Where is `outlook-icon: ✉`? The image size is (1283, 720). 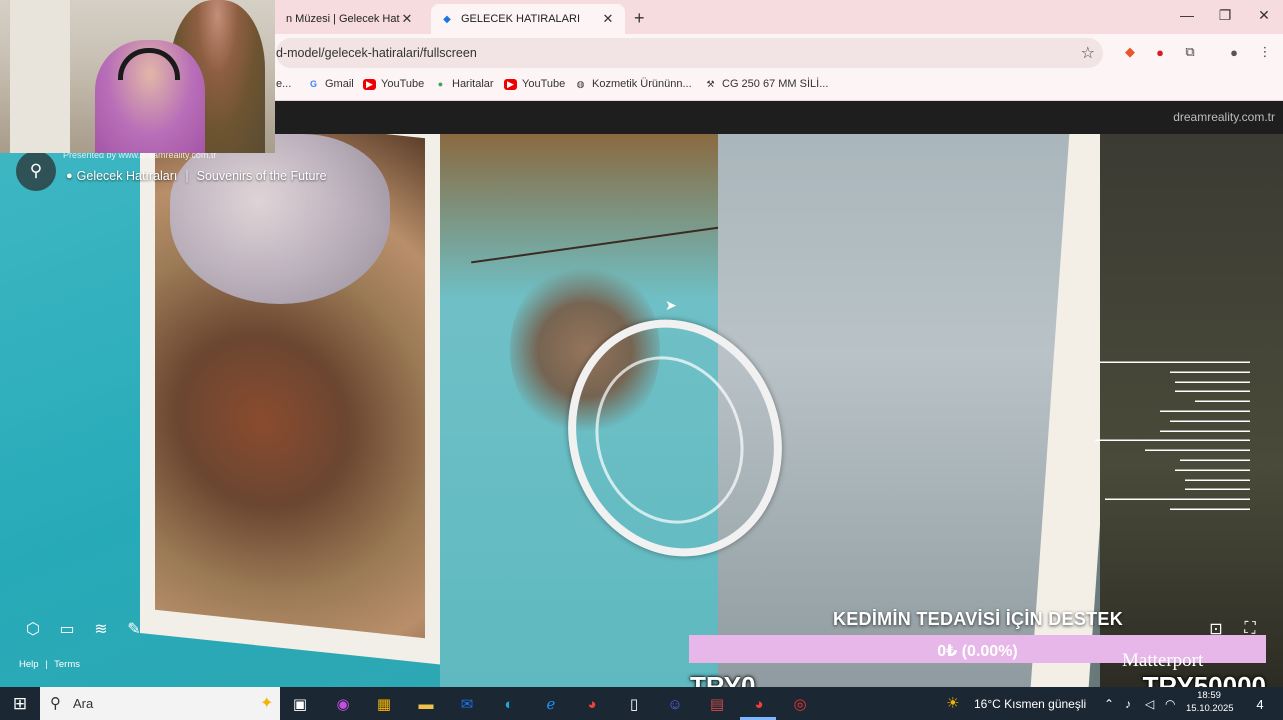
outlook-icon: ✉ is located at coordinates (467, 704).